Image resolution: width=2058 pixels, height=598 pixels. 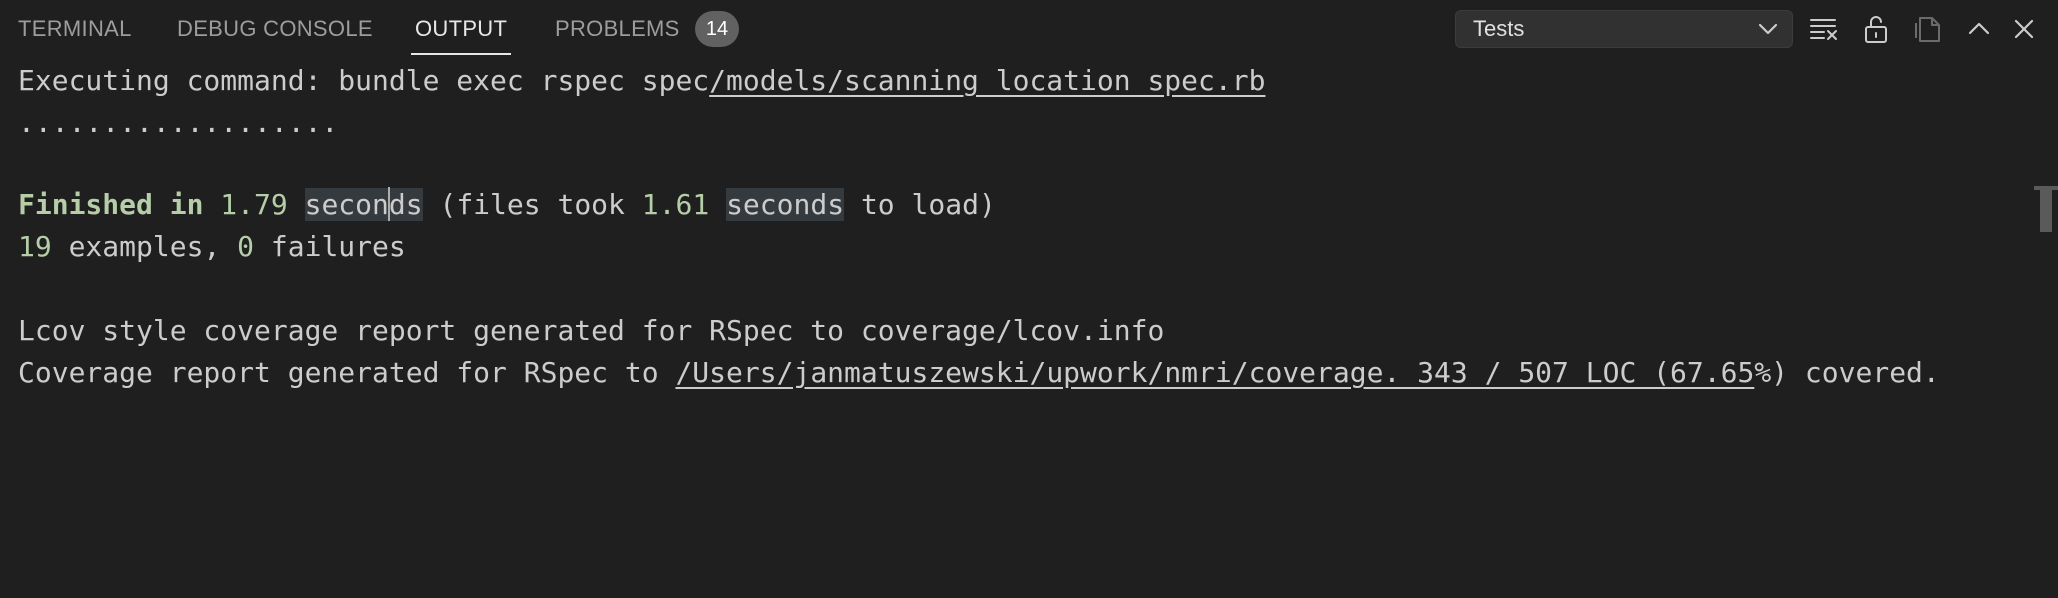 What do you see at coordinates (1847, 372) in the screenshot?
I see `coverage-suffix: %) covered.` at bounding box center [1847, 372].